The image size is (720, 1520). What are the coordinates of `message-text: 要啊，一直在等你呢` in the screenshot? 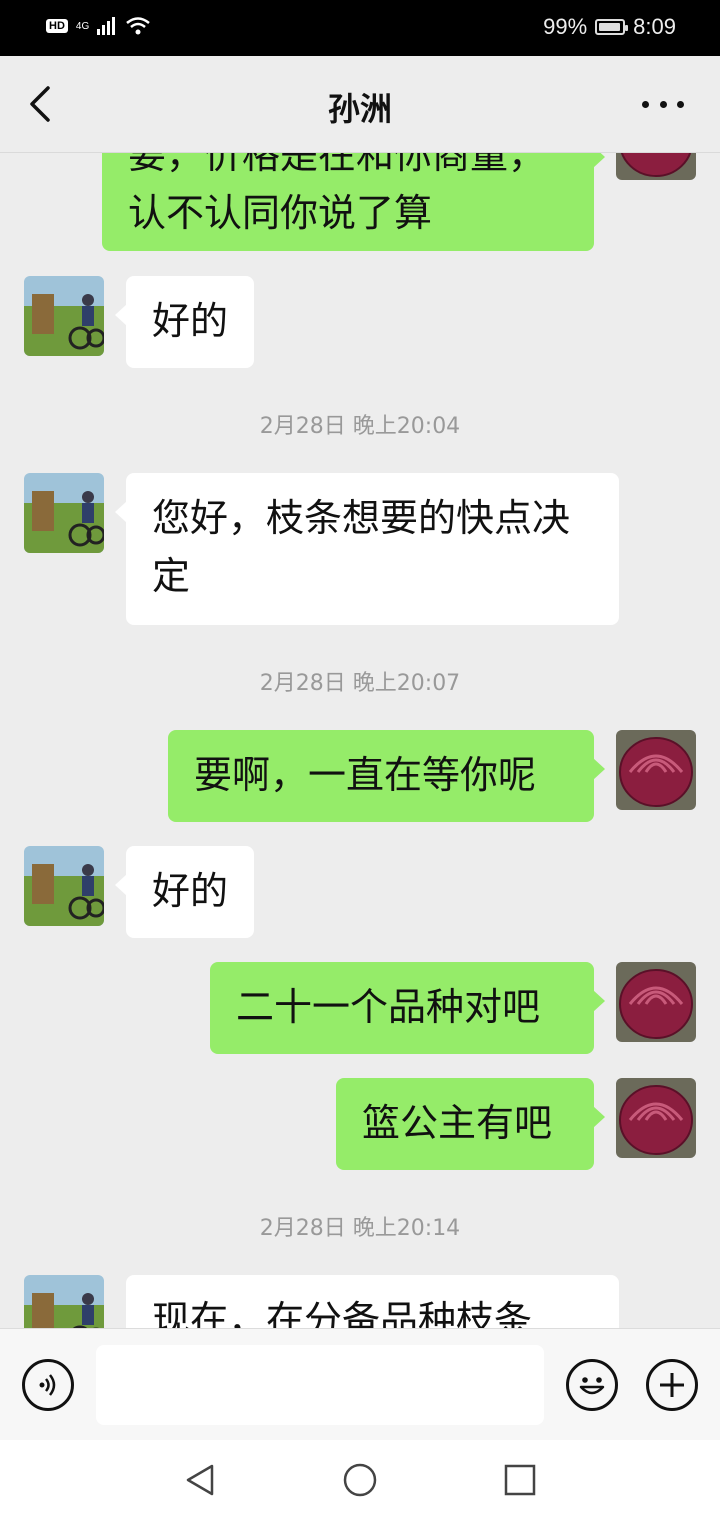 It's located at (365, 775).